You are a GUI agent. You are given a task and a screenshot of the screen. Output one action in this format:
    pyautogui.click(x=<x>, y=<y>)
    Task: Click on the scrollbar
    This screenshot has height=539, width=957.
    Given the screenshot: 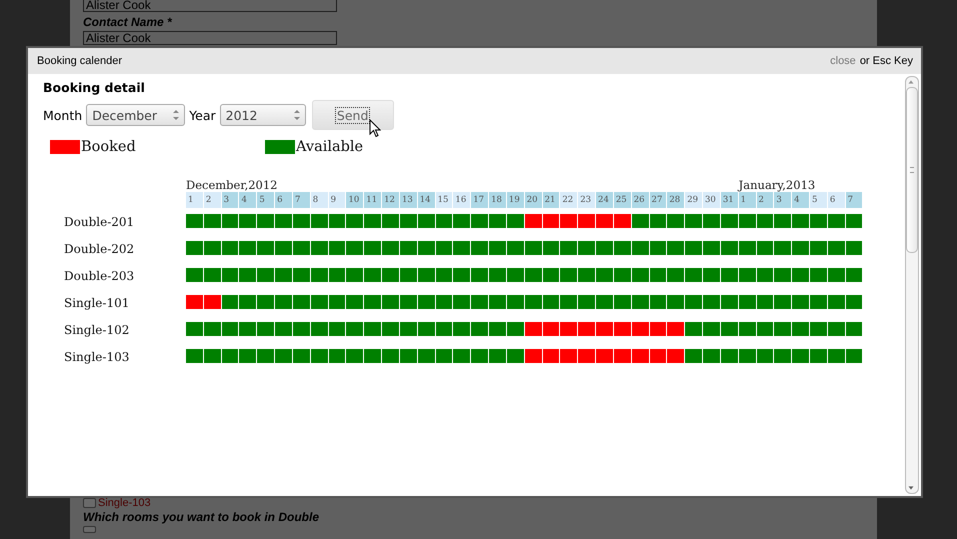 What is the action you would take?
    pyautogui.click(x=912, y=285)
    